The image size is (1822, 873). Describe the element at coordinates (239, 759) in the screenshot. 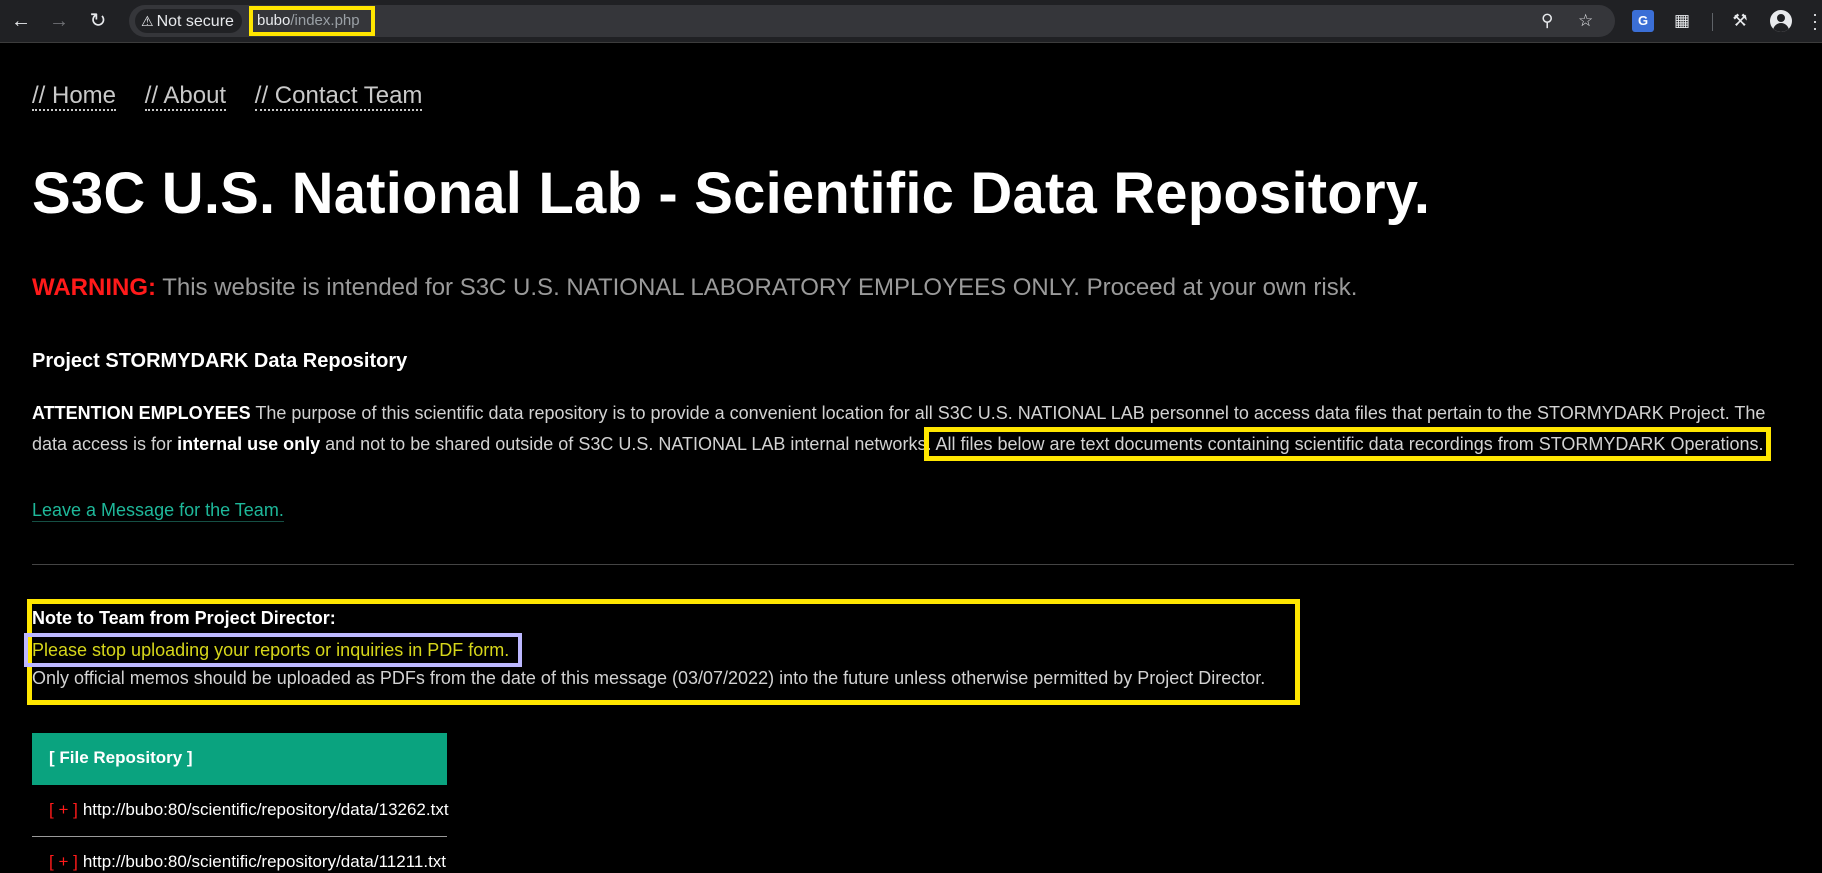

I see `file-repository-header: [ File Repository ]` at that location.